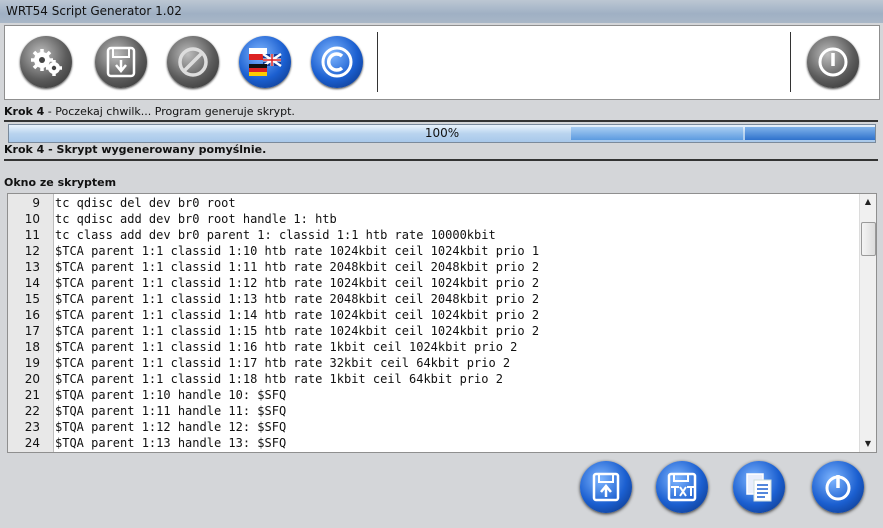 Image resolution: width=883 pixels, height=528 pixels. Describe the element at coordinates (135, 149) in the screenshot. I see `step-done-text: Krok 4 - Skrypt wygenerowany pomyślnie.` at that location.